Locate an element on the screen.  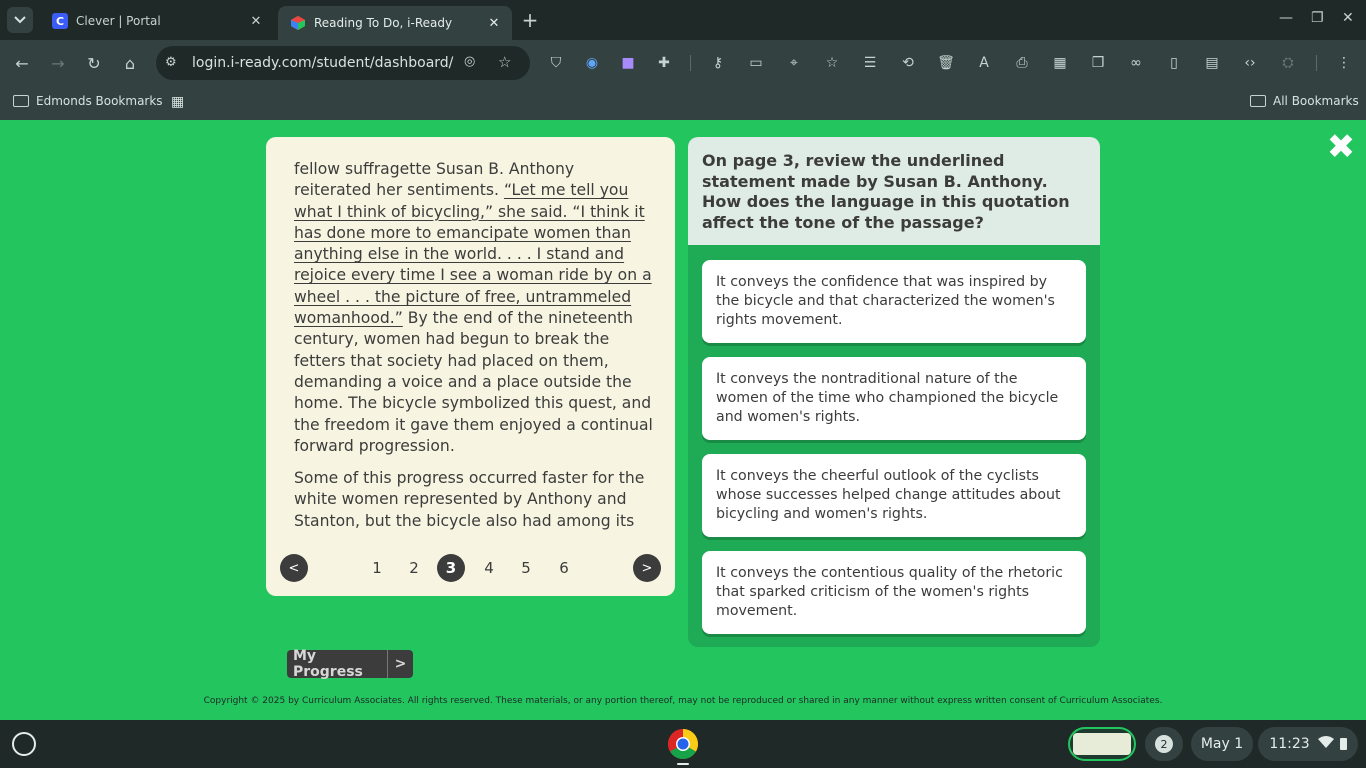
qr-code-icon: ▦ is located at coordinates (1060, 63).